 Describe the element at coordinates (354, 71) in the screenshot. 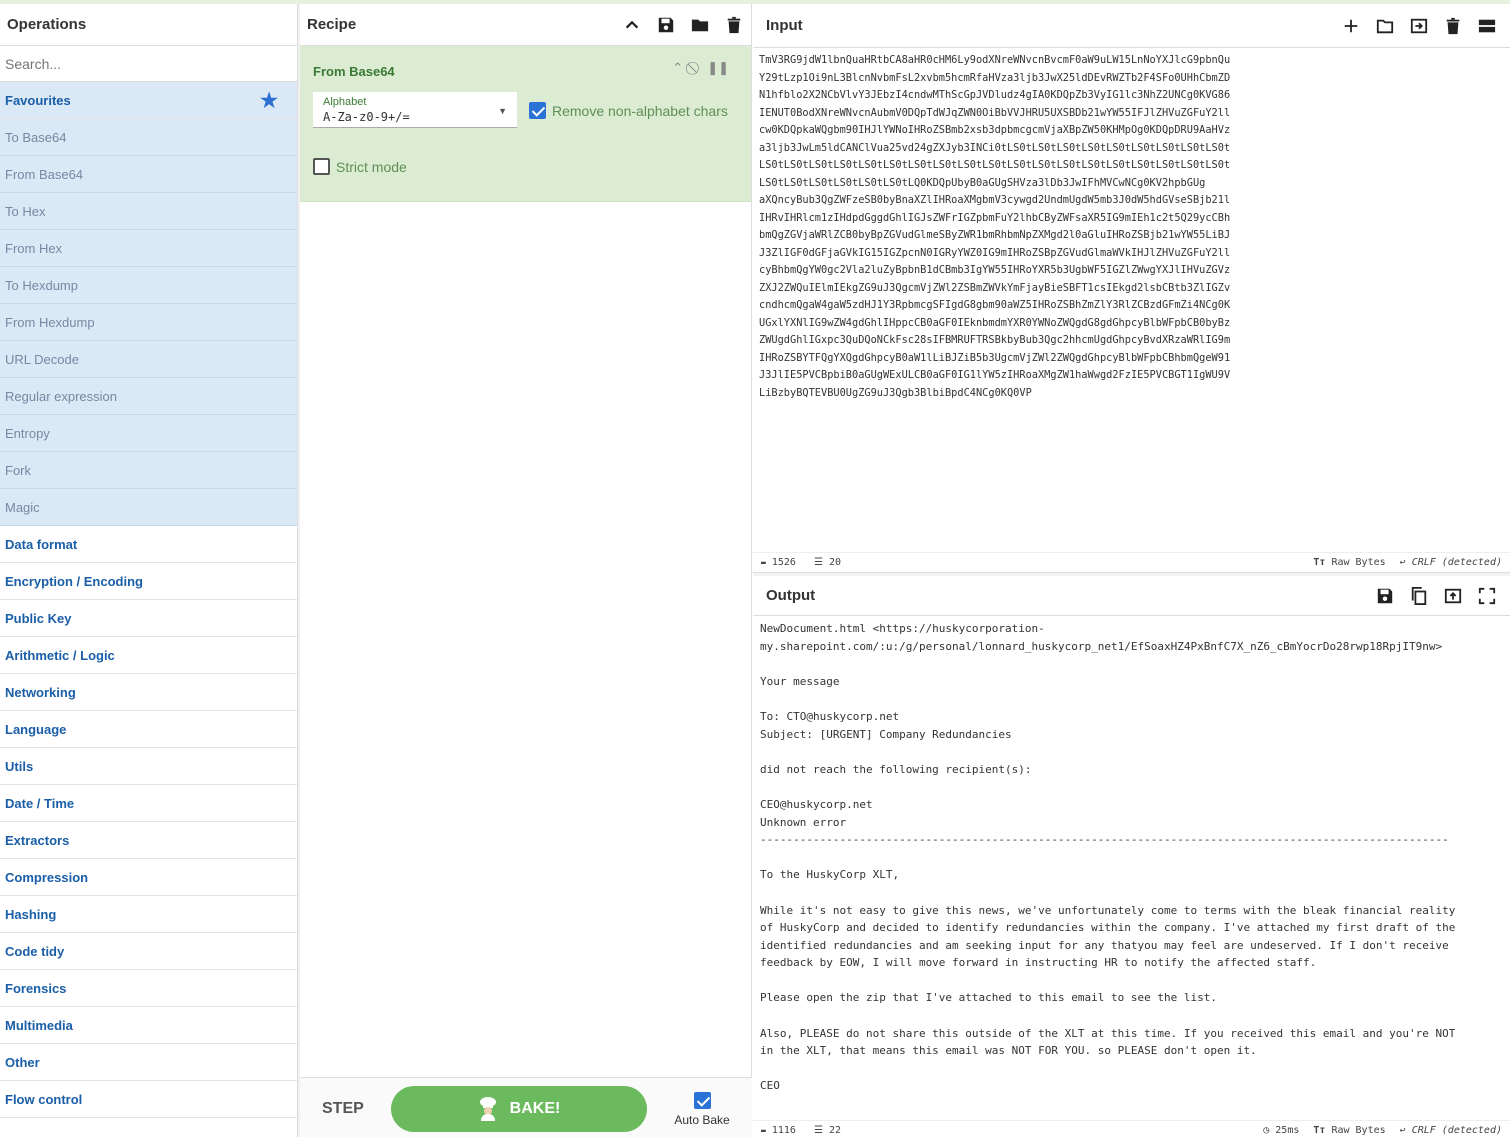

I see `ingredient-title: From Base64` at that location.